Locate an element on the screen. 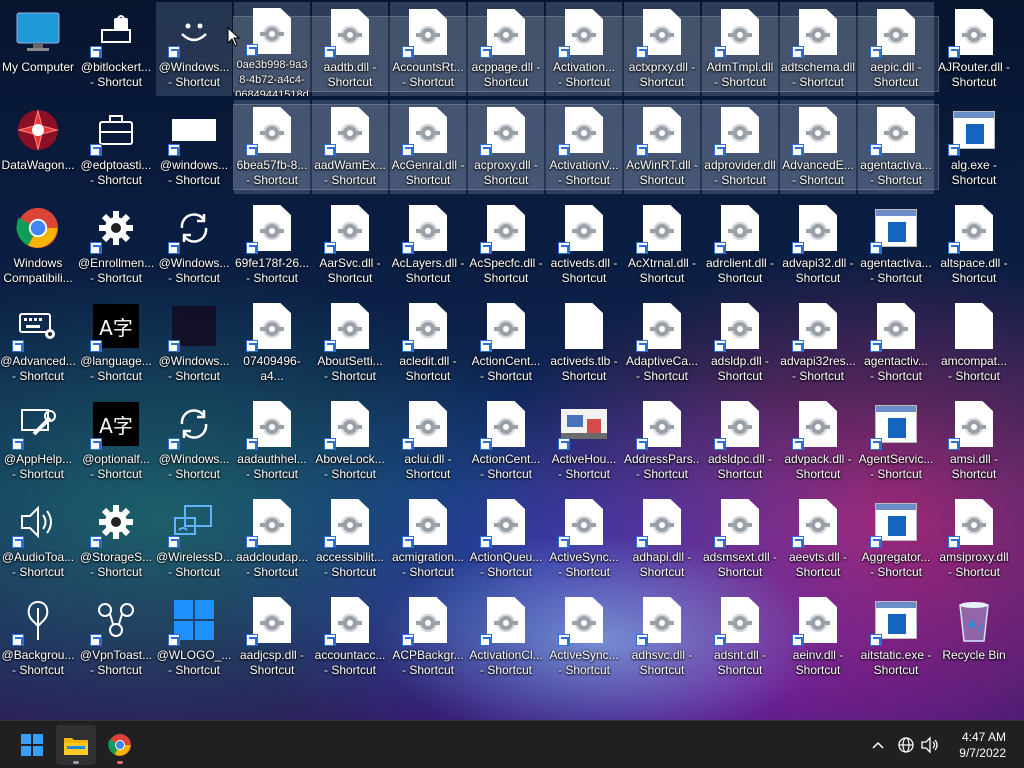 The width and height of the screenshot is (1024, 768). desktop-icon: accessibilit... - Shortcut is located at coordinates (350, 539).